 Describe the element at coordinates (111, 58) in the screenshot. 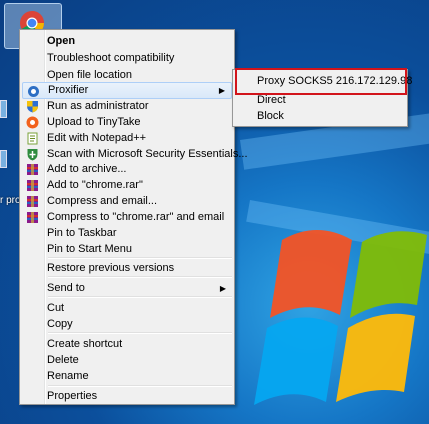

I see `menu-item-label: Troubleshoot compatibility` at that location.